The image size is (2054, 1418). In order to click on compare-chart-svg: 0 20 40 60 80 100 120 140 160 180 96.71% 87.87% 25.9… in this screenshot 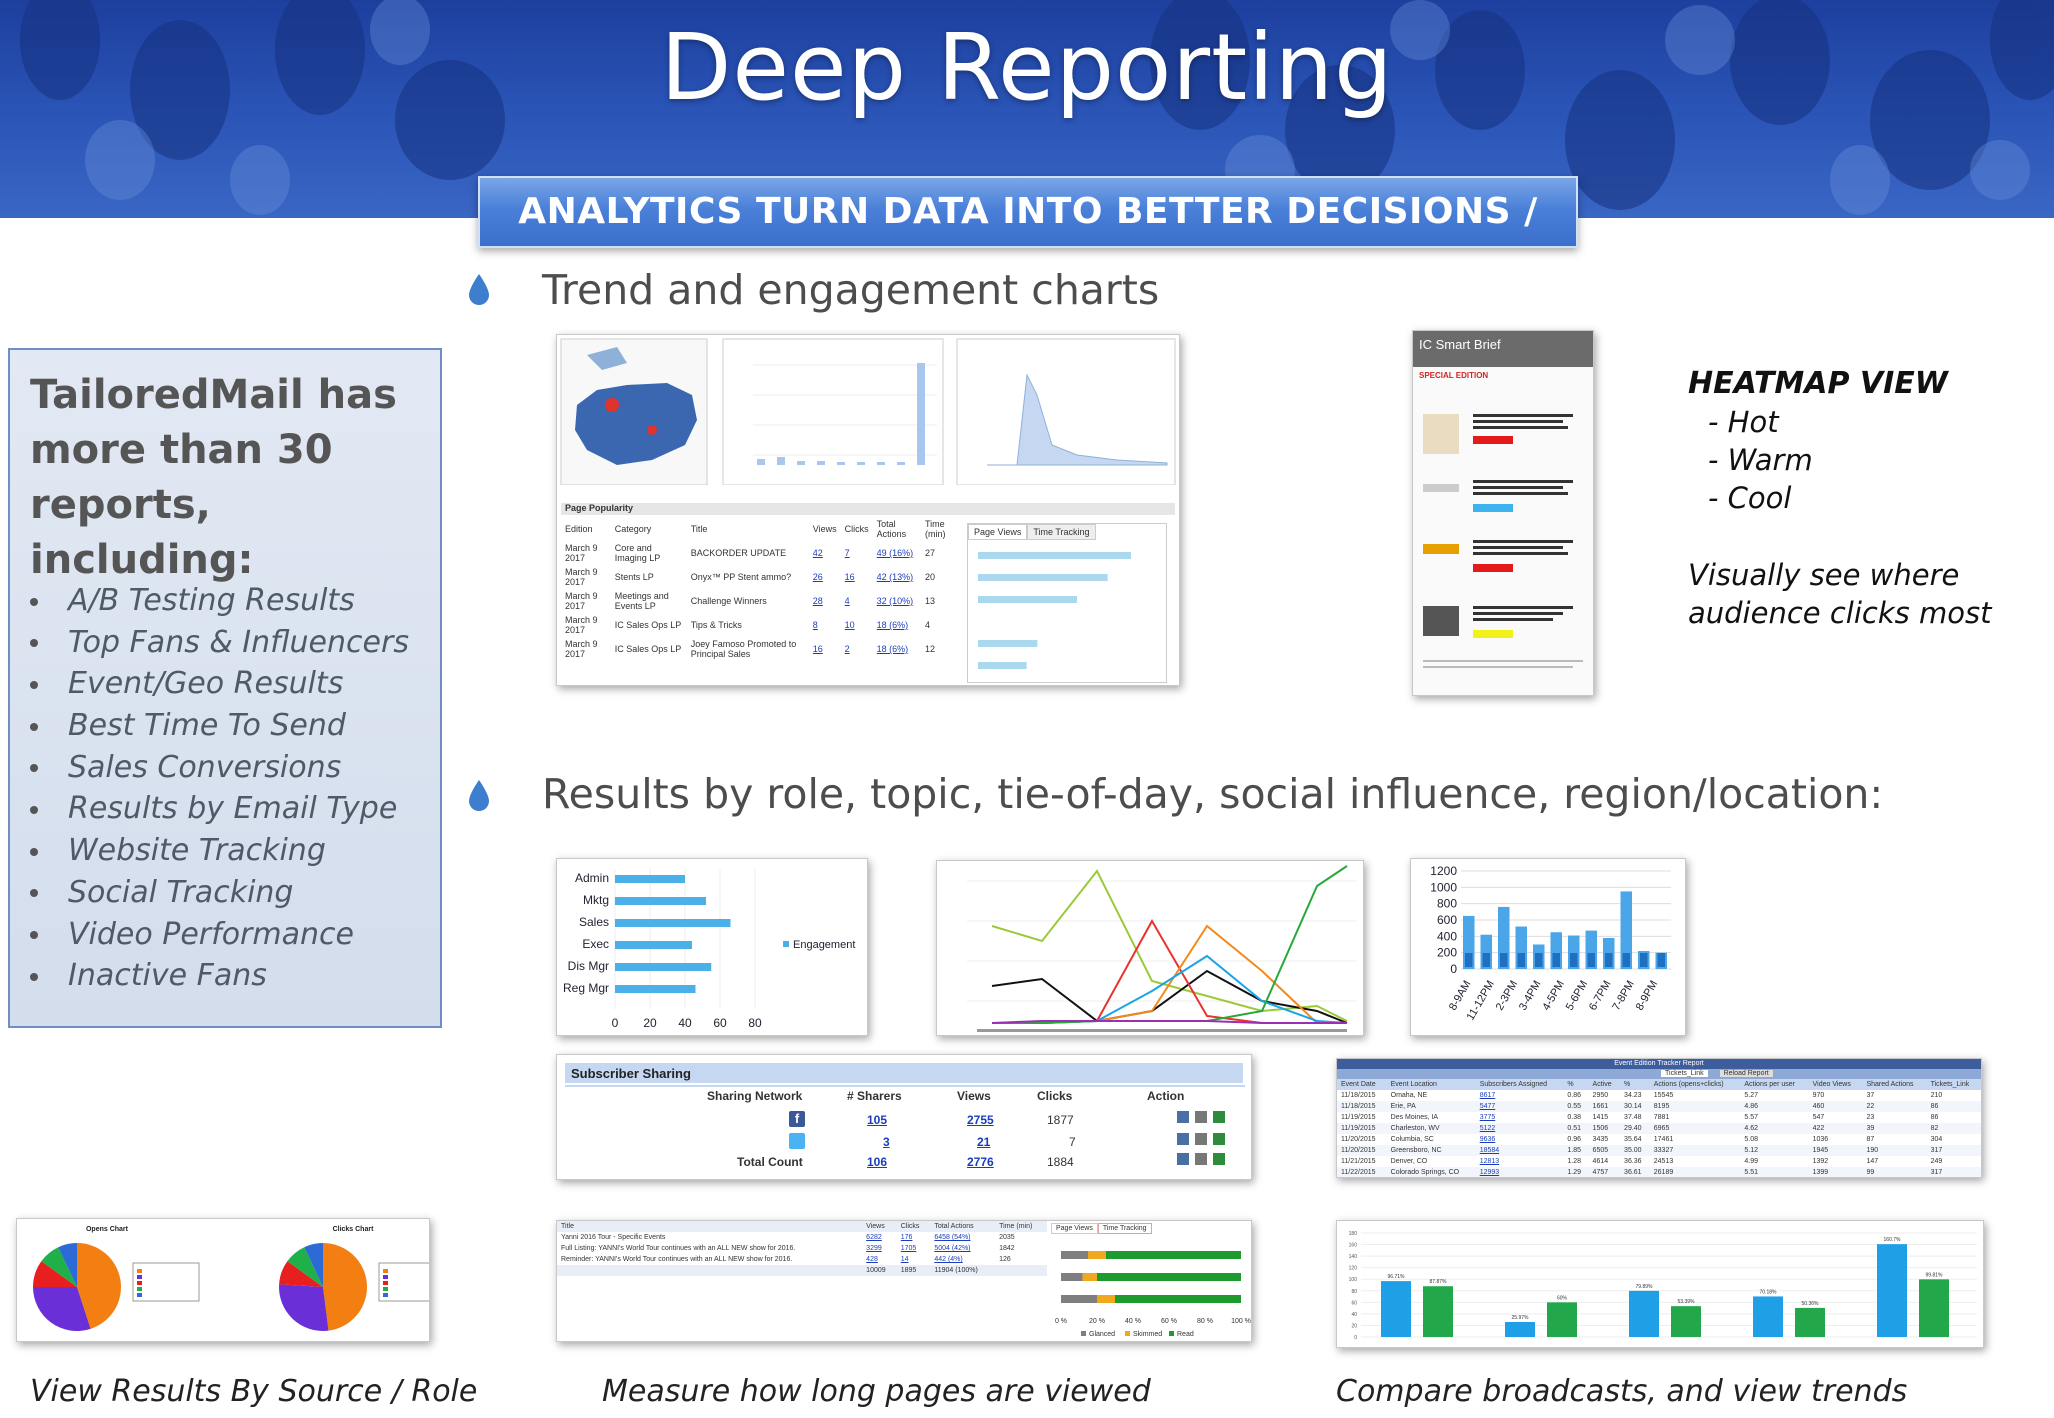, I will do `click(1663, 1286)`.